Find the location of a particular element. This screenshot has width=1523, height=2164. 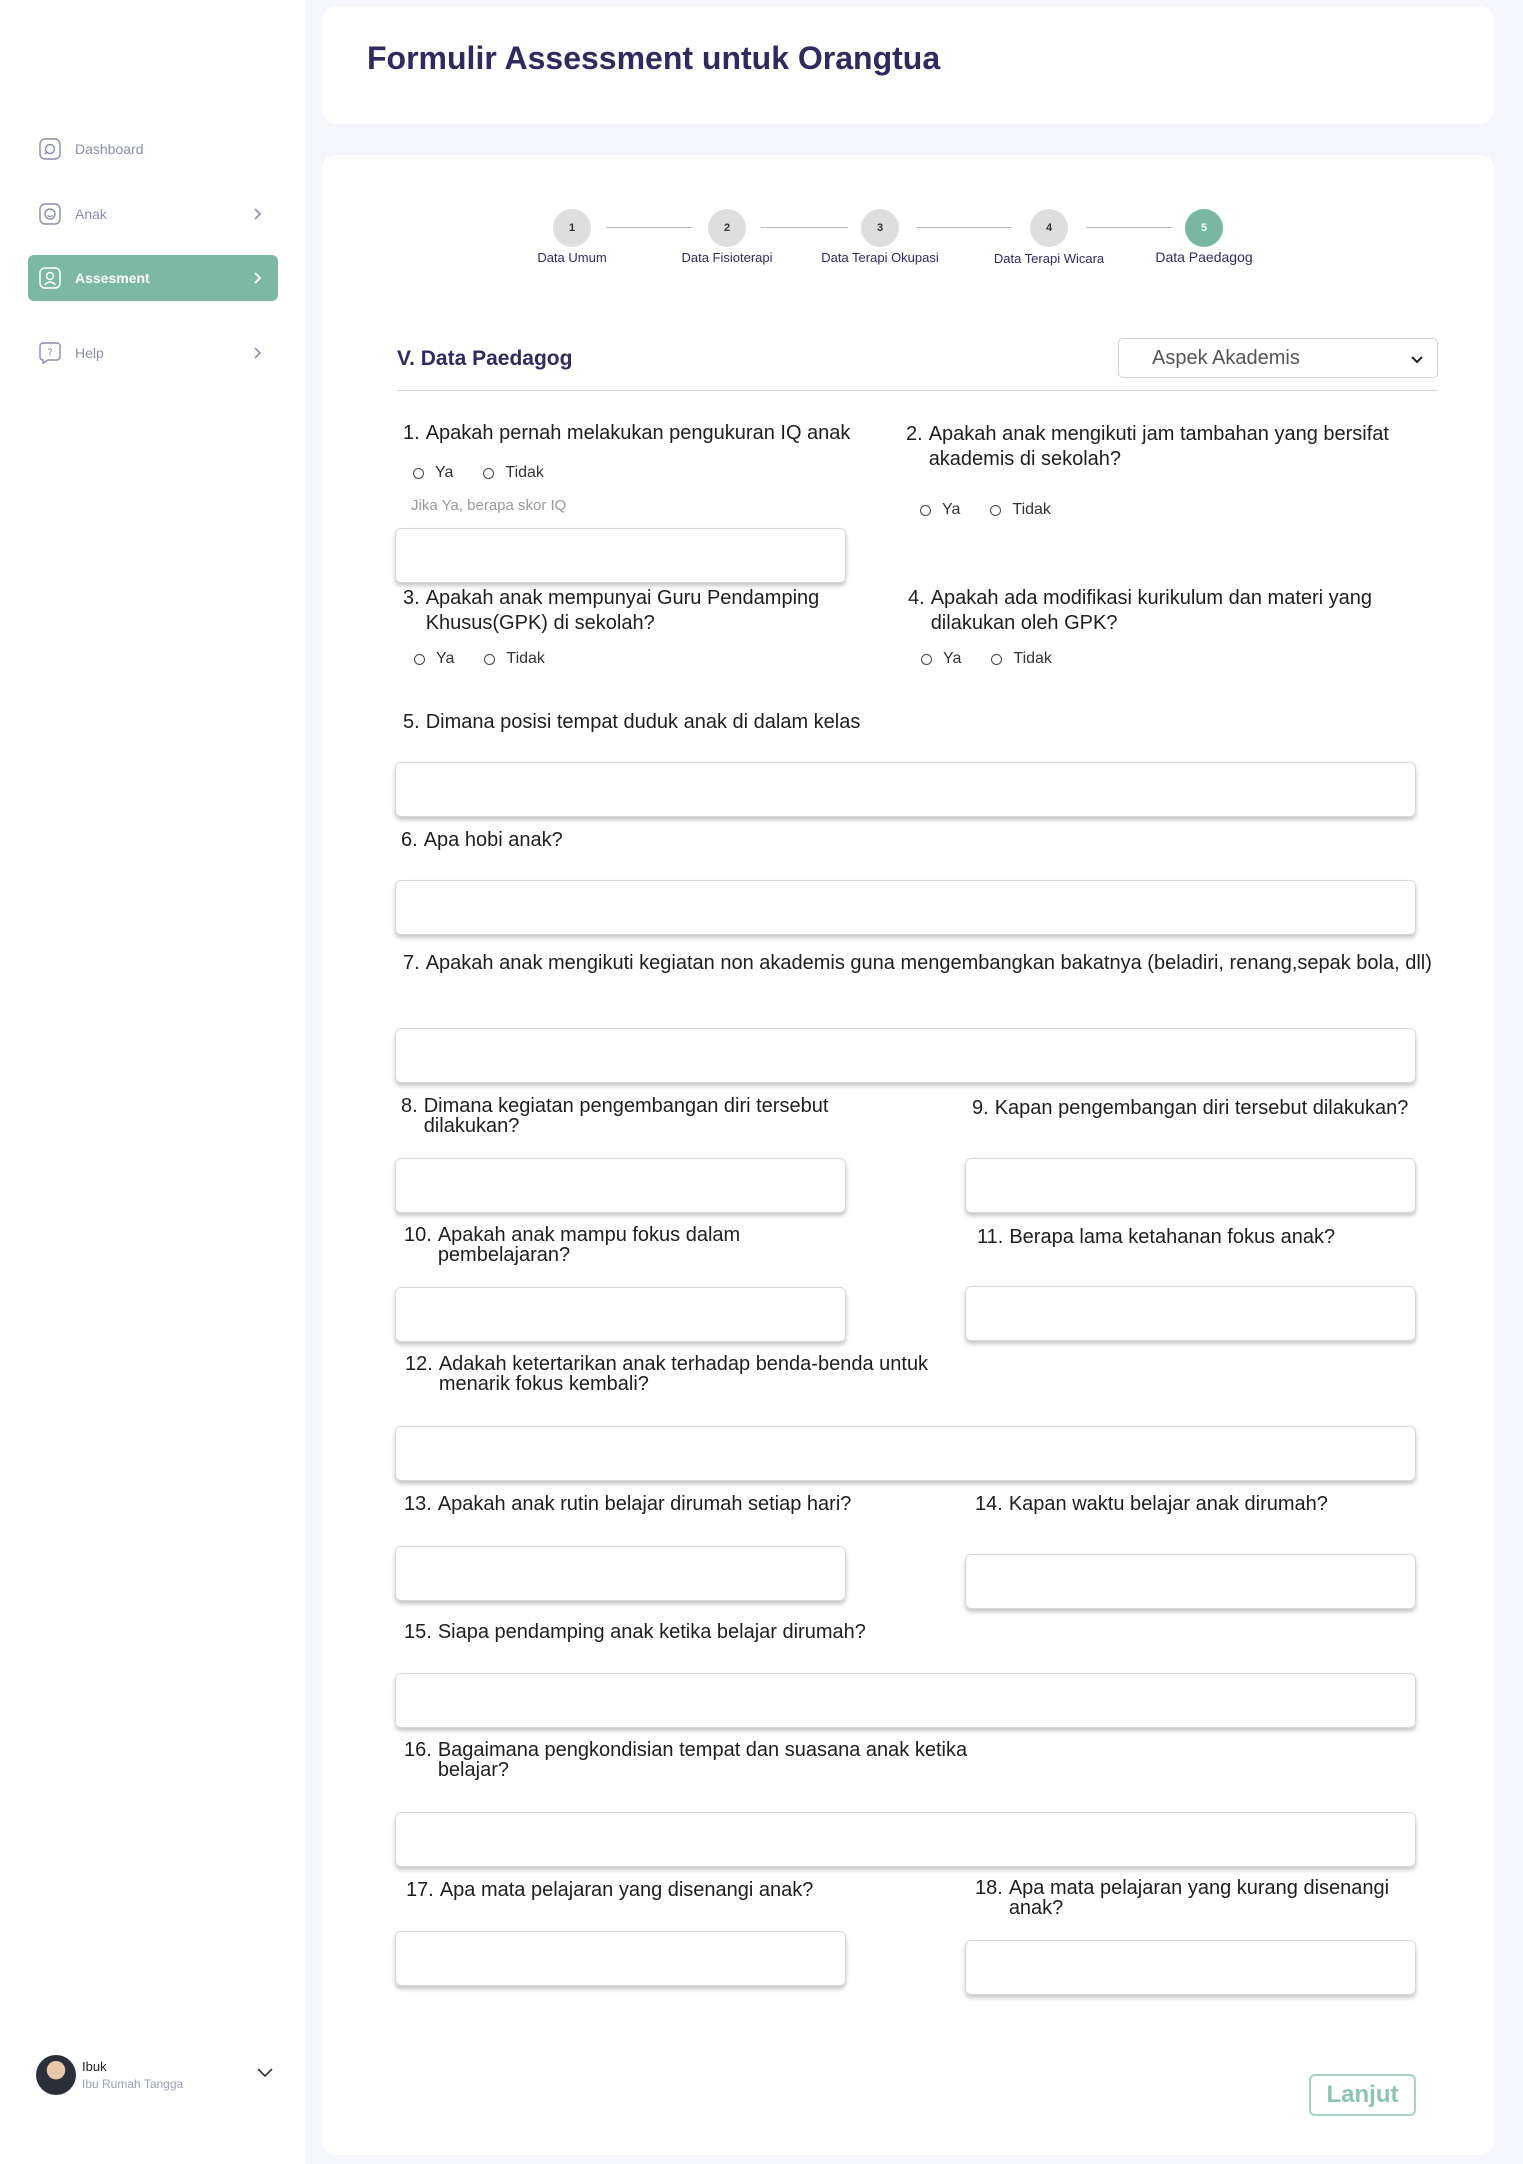

step-1-label: Data Umum is located at coordinates (572, 257).